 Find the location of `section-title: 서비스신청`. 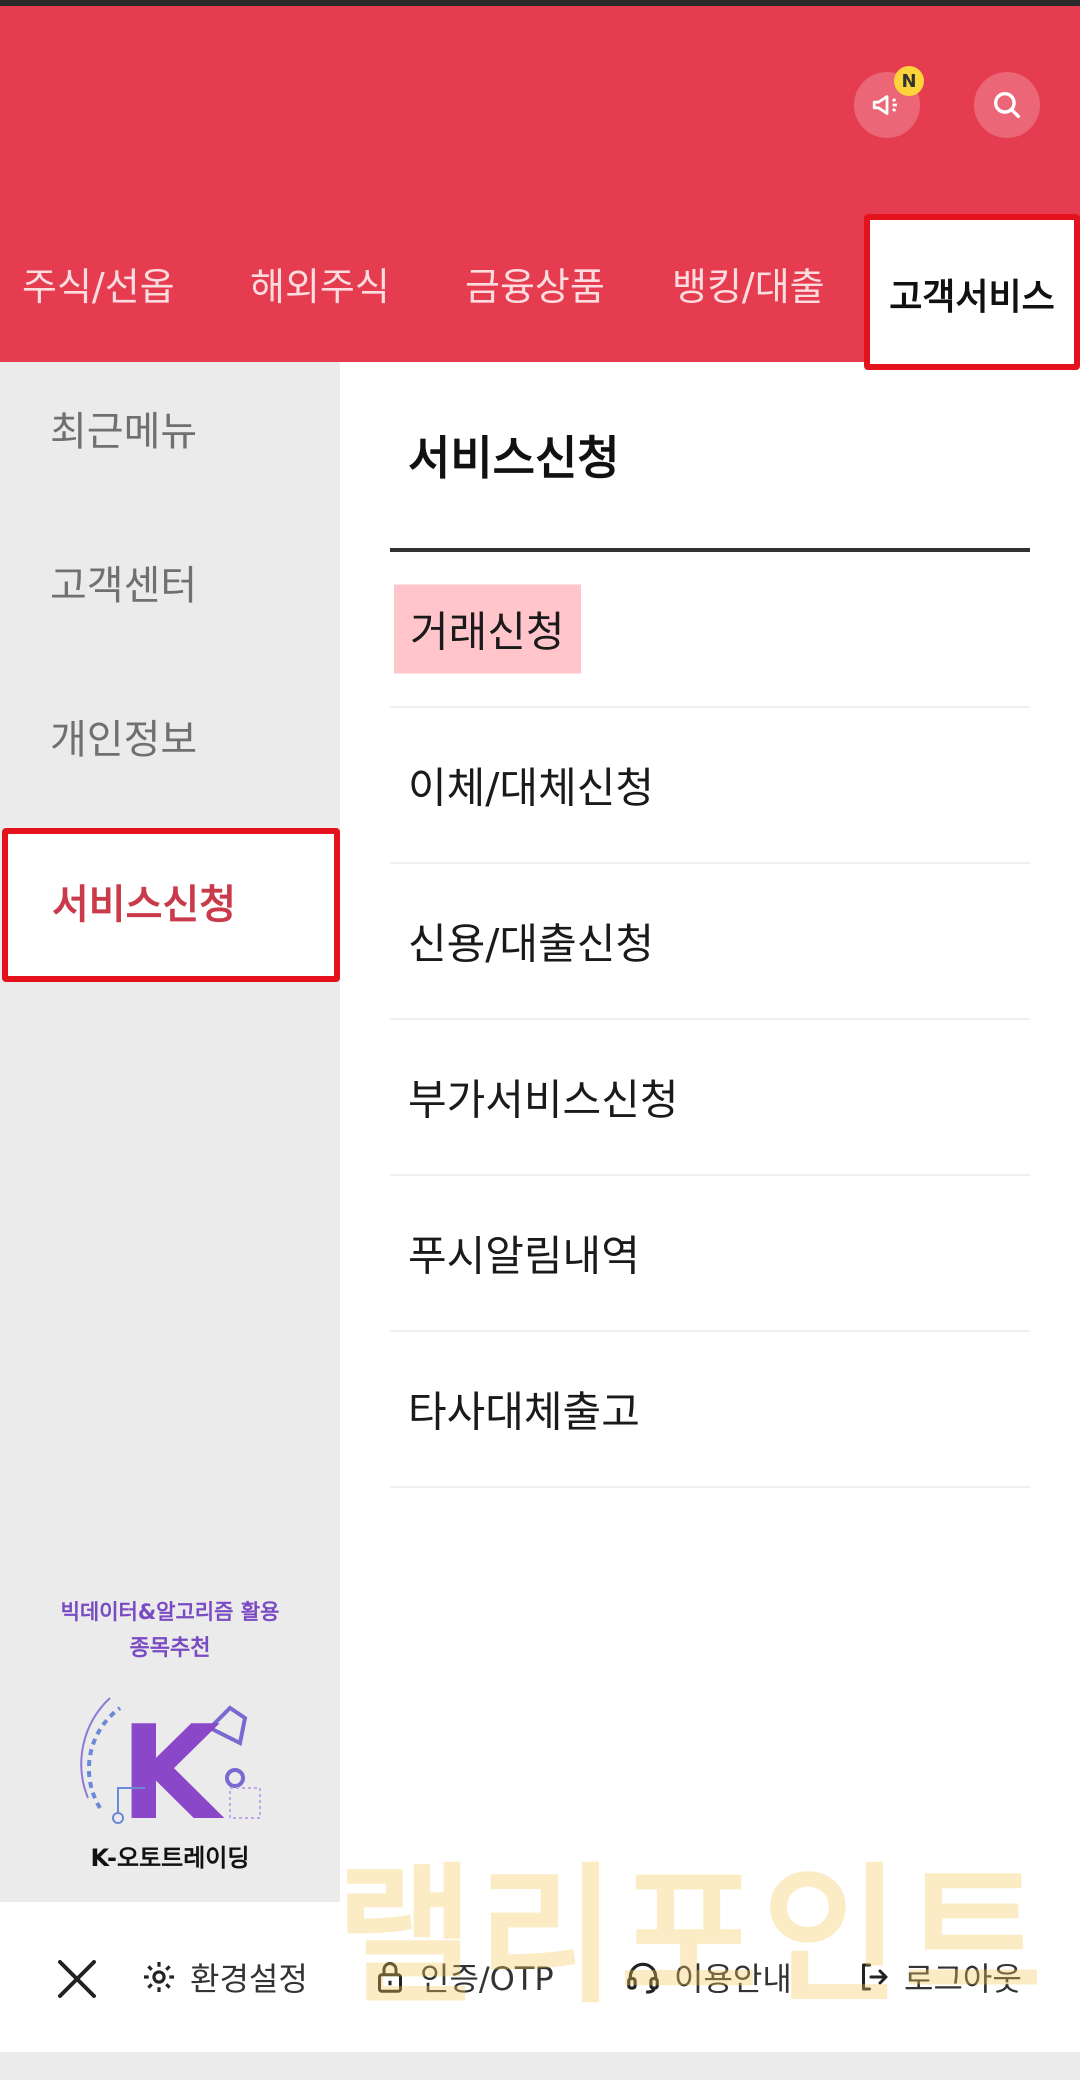

section-title: 서비스신청 is located at coordinates (514, 458).